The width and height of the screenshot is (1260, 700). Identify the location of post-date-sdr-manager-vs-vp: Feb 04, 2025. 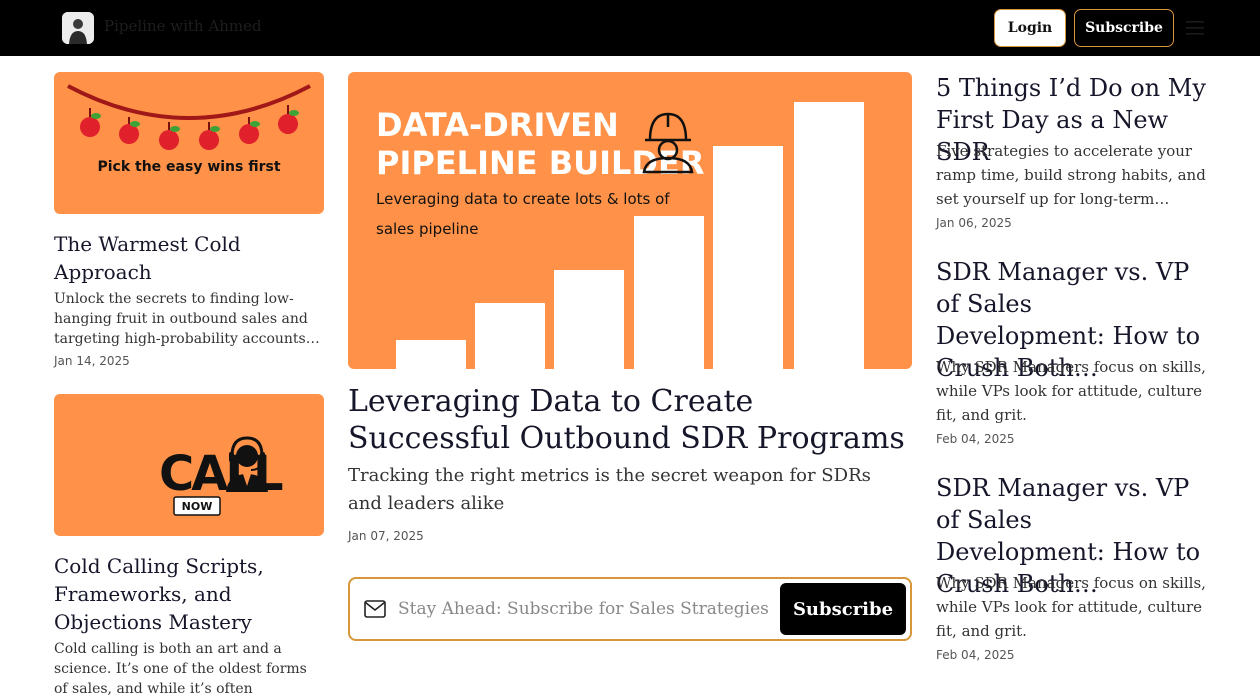
(975, 439).